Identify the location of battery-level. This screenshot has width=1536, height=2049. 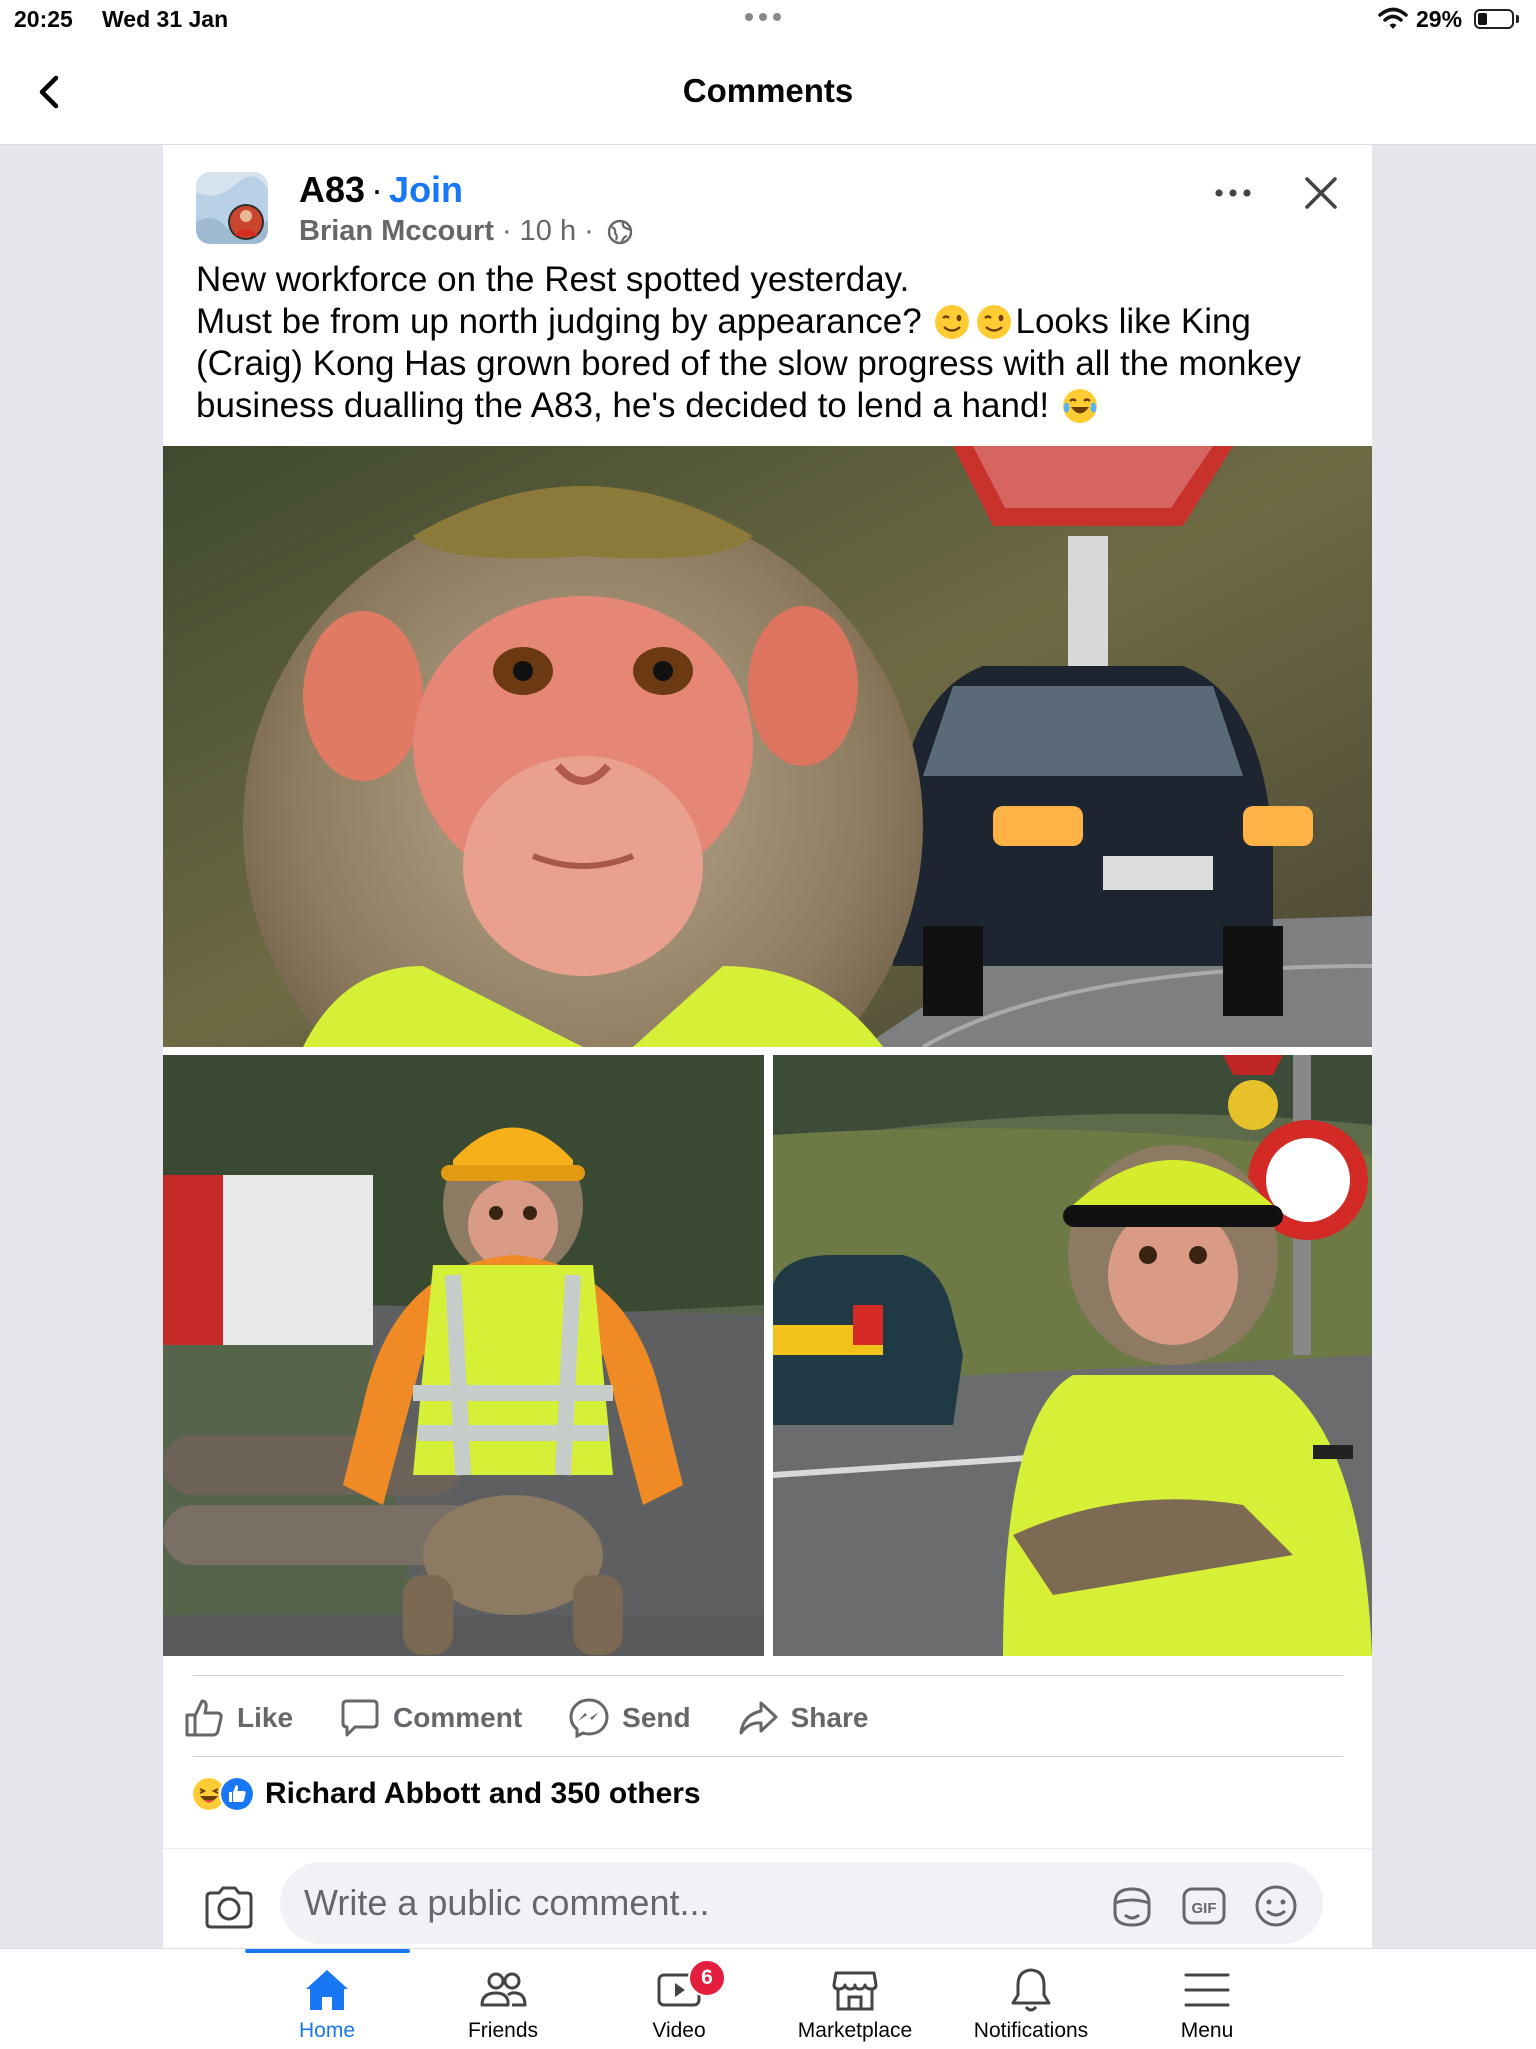
(1482, 19).